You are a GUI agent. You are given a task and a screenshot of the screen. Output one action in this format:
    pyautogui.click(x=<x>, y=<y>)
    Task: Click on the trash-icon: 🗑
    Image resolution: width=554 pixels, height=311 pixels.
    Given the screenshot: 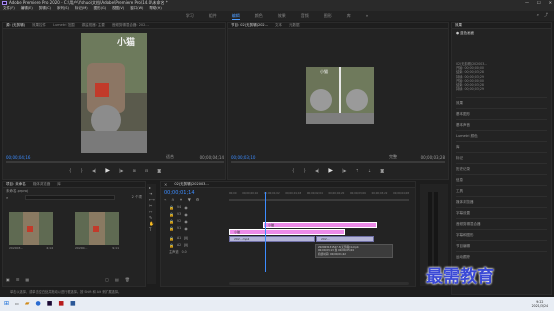 What is the action you would take?
    pyautogui.click(x=127, y=280)
    